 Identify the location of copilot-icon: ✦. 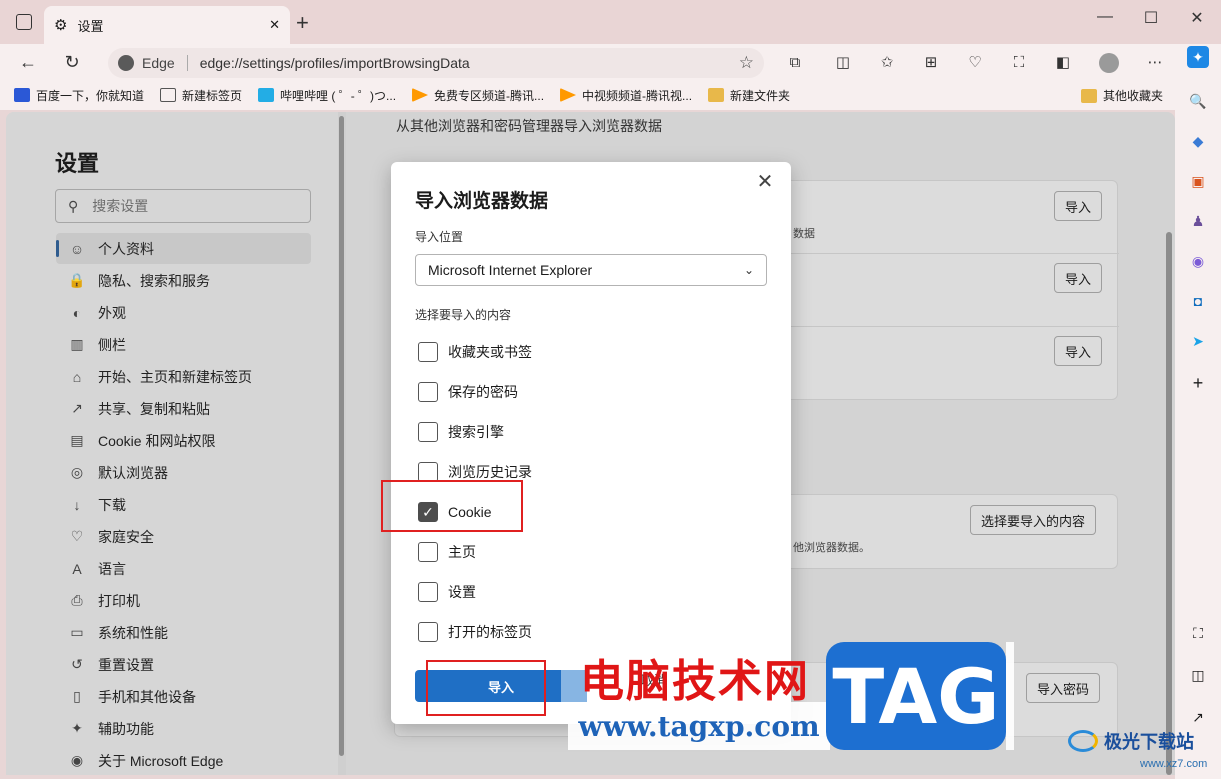
(1198, 57).